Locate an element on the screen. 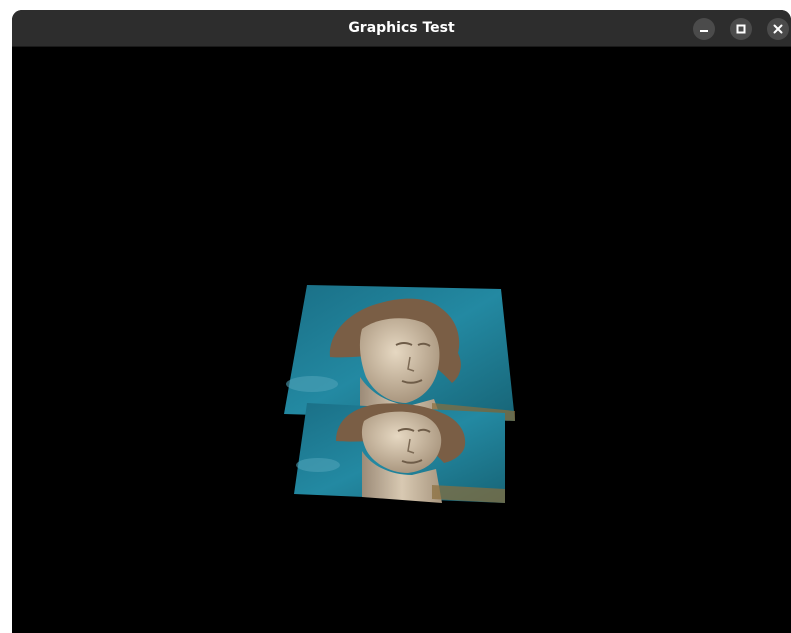  lower-quad is located at coordinates (399, 453).